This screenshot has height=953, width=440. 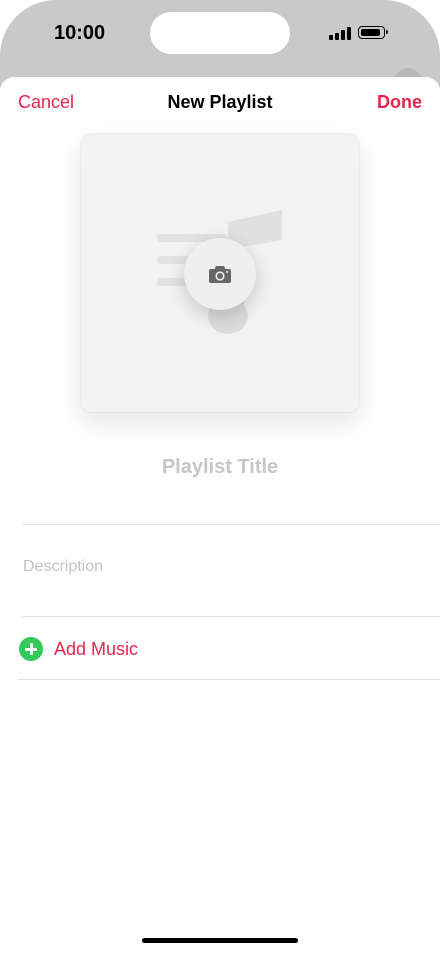 I want to click on signal-icon, so click(x=340, y=33).